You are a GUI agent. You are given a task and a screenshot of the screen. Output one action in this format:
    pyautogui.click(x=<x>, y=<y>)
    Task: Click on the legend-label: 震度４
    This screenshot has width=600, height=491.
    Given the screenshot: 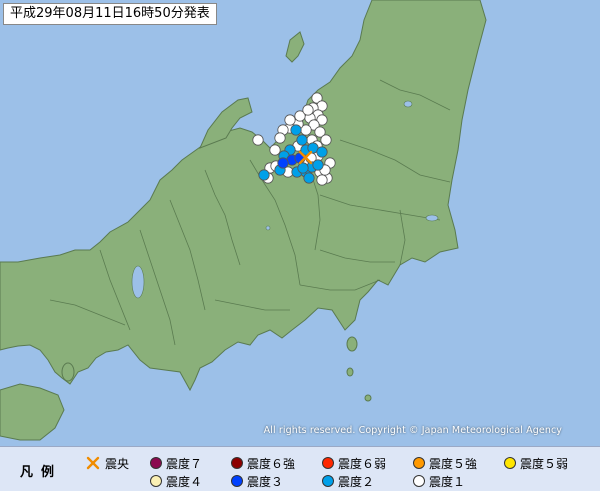 What is the action you would take?
    pyautogui.click(x=184, y=481)
    